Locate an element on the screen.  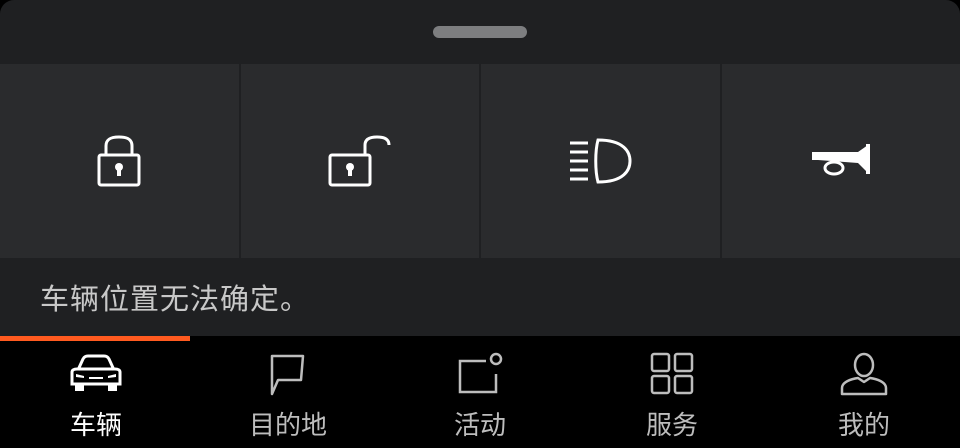
nav-label-activity: 活动 is located at coordinates (479, 426).